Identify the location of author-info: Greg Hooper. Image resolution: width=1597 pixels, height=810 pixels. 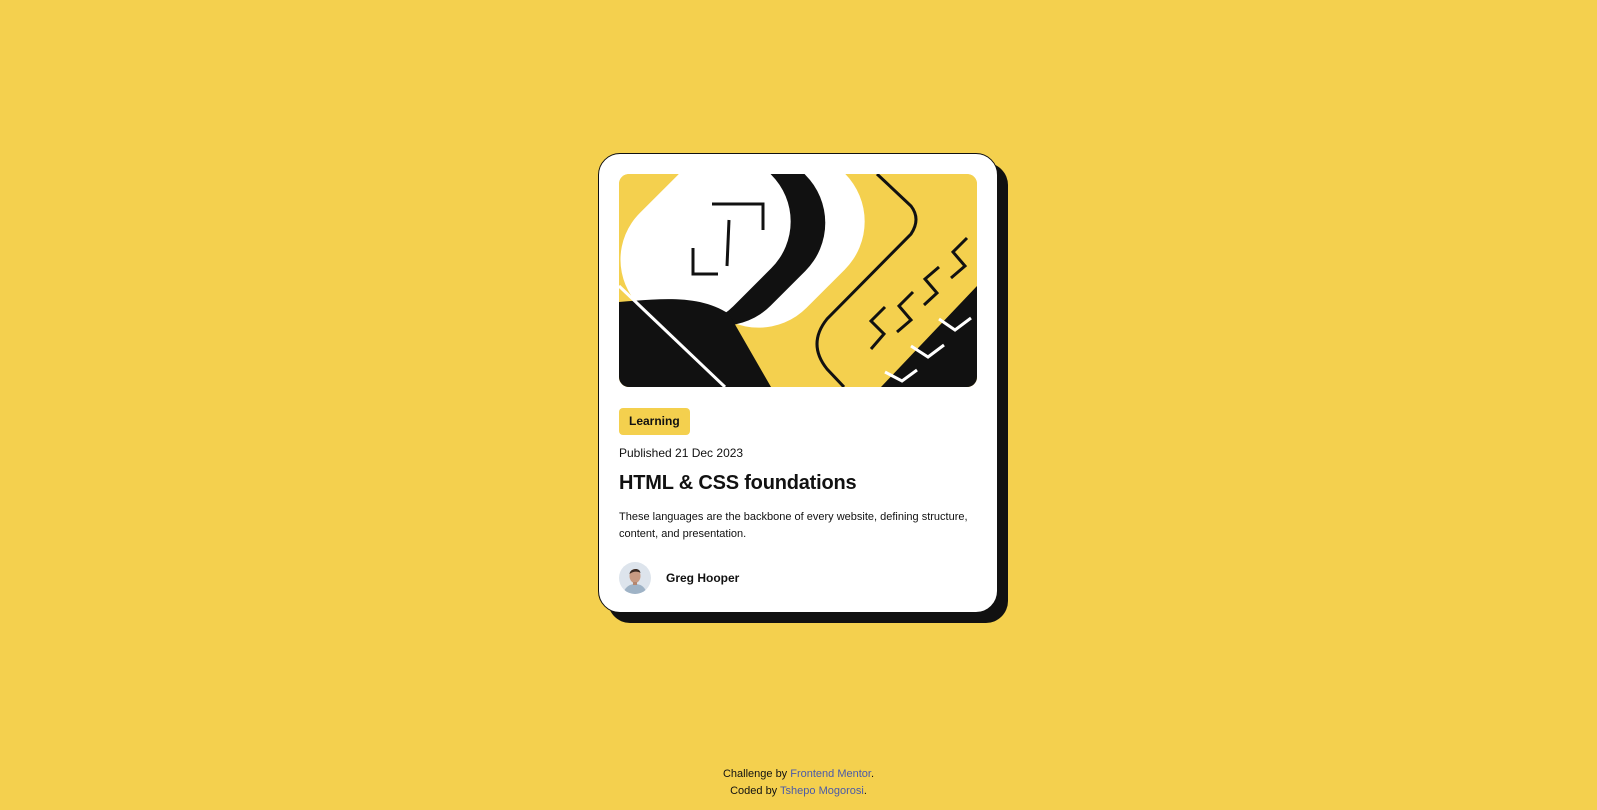
(679, 578).